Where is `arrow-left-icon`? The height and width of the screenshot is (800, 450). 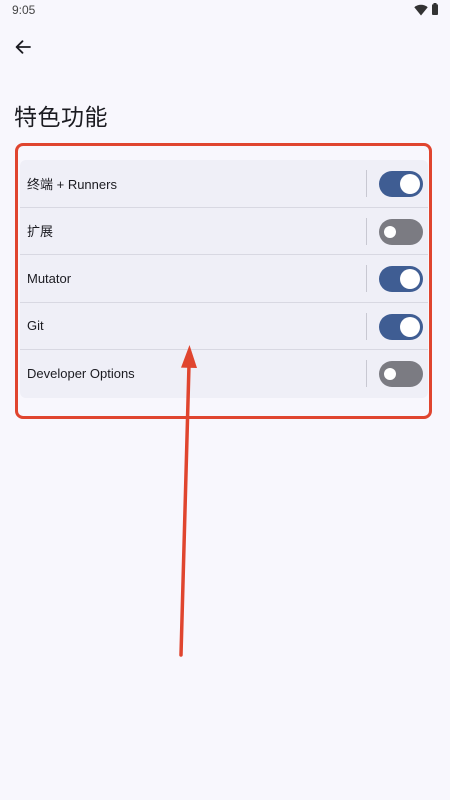 arrow-left-icon is located at coordinates (23, 47).